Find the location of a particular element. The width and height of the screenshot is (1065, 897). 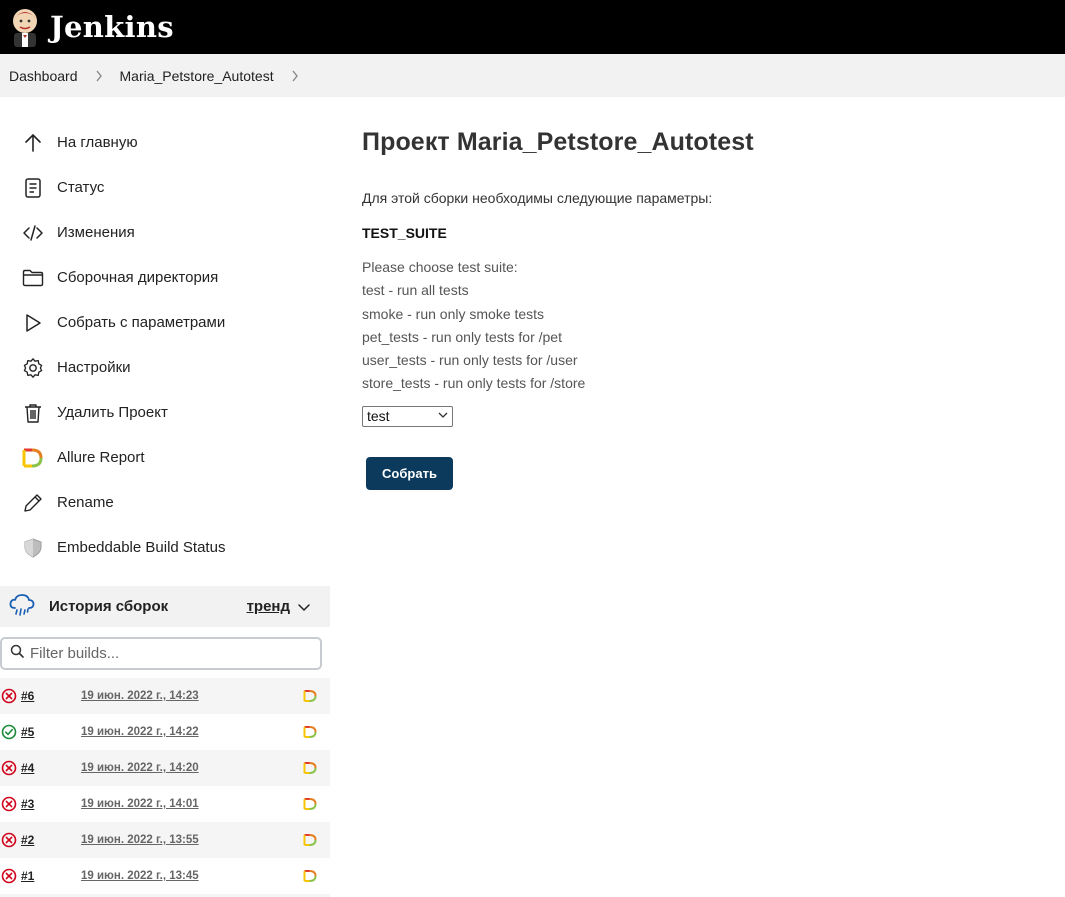

cloud-rain-icon is located at coordinates (22, 607).